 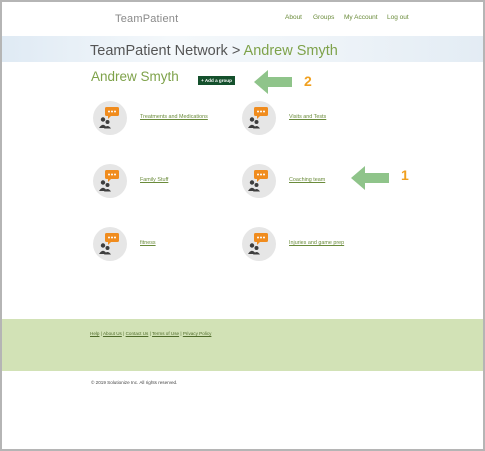 I want to click on breadcrumb: TeamPatient Network > Andrew Smyth, so click(x=214, y=51).